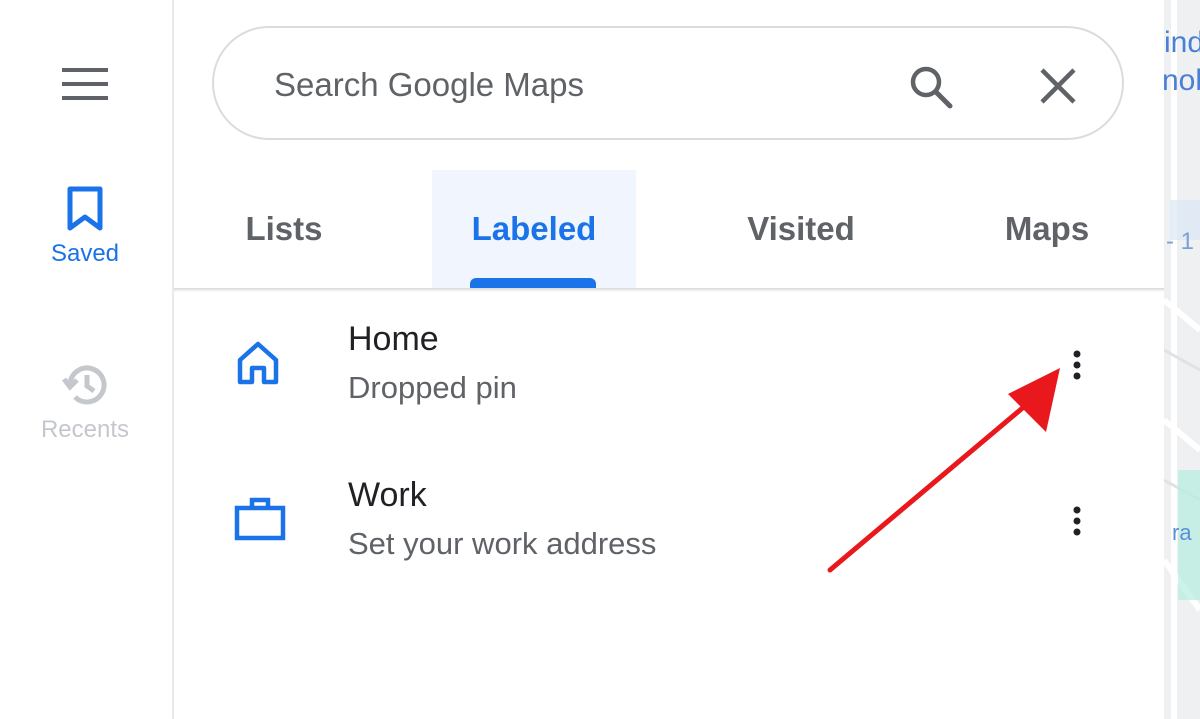  Describe the element at coordinates (1180, 241) in the screenshot. I see `map-label-text: - 1` at that location.